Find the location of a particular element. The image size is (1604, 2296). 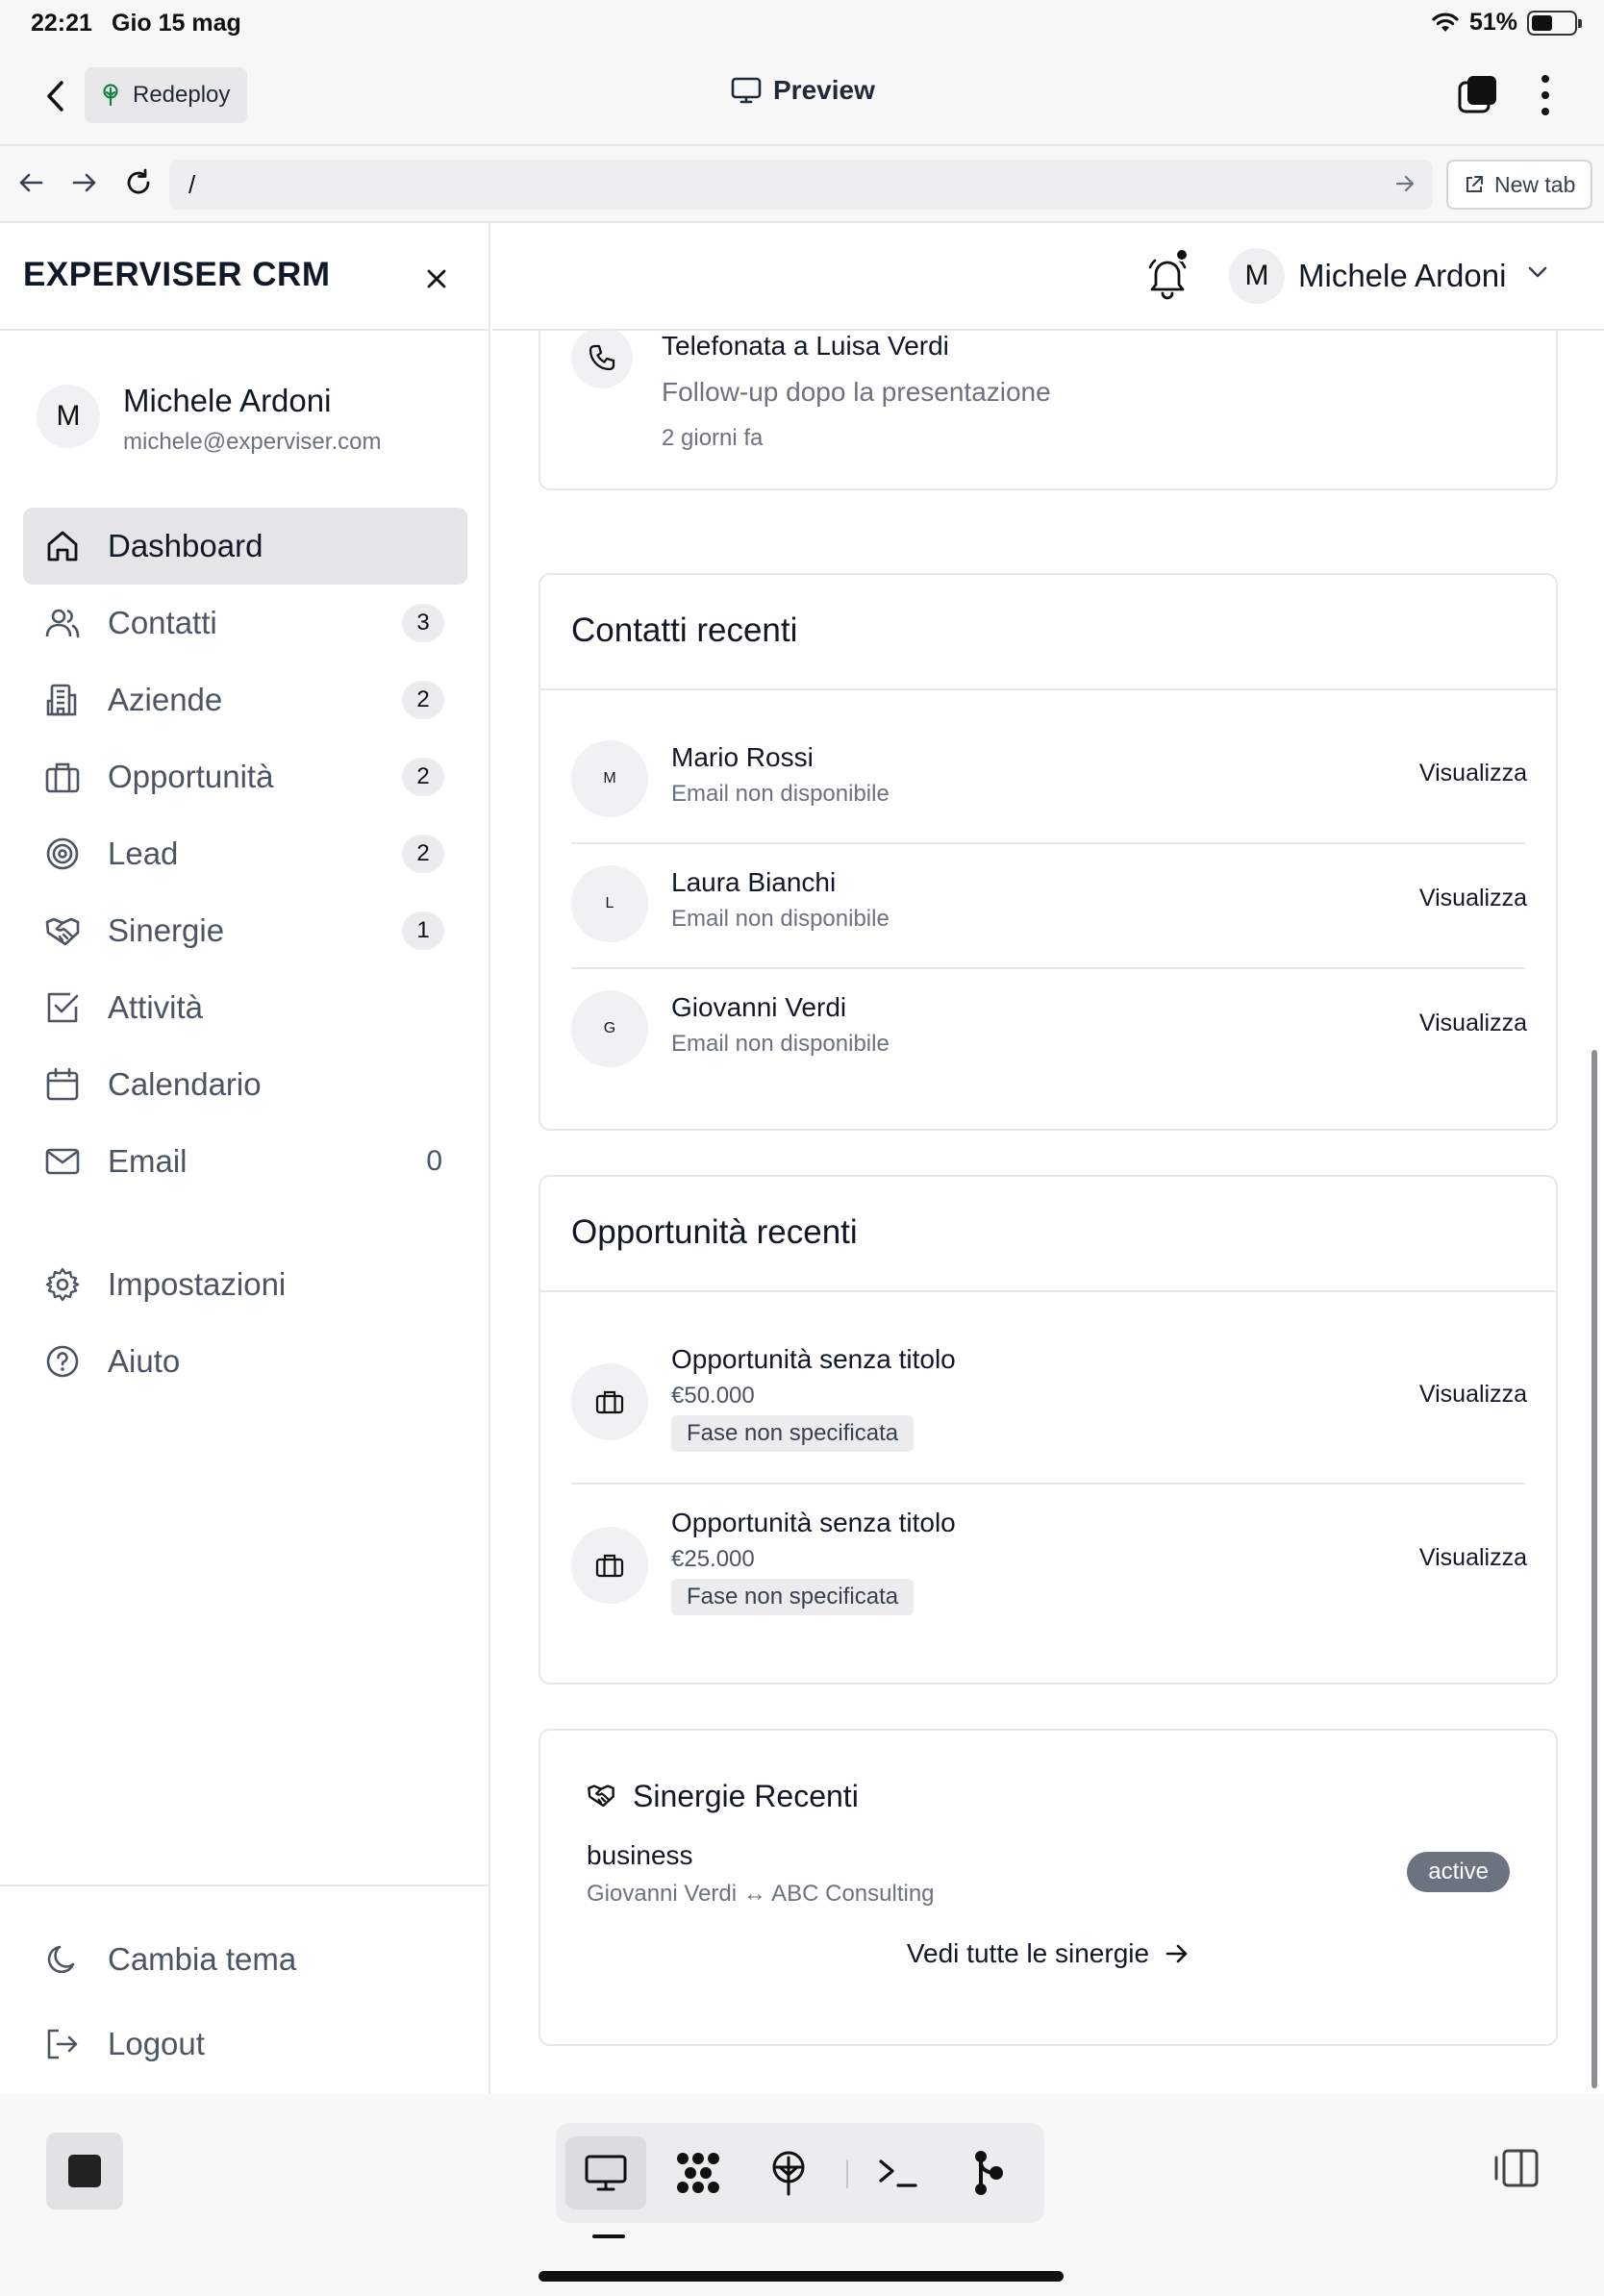

sidebar-item-aiuto: Aiuto is located at coordinates (245, 1361).